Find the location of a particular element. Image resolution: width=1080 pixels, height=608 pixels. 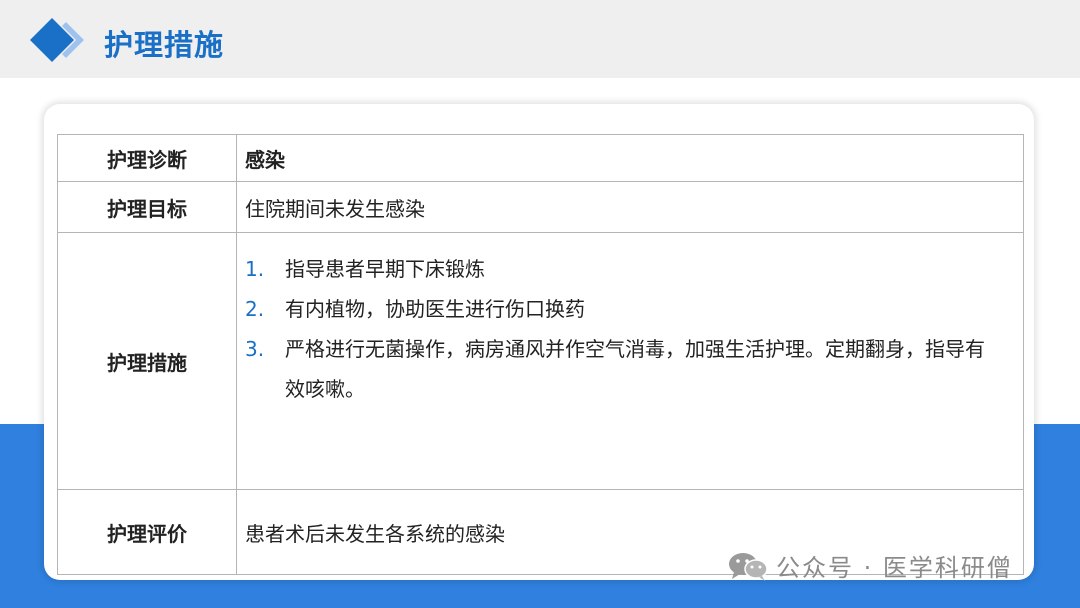

table-row: 护理目标 住院期间未发生感染 is located at coordinates (540, 207).